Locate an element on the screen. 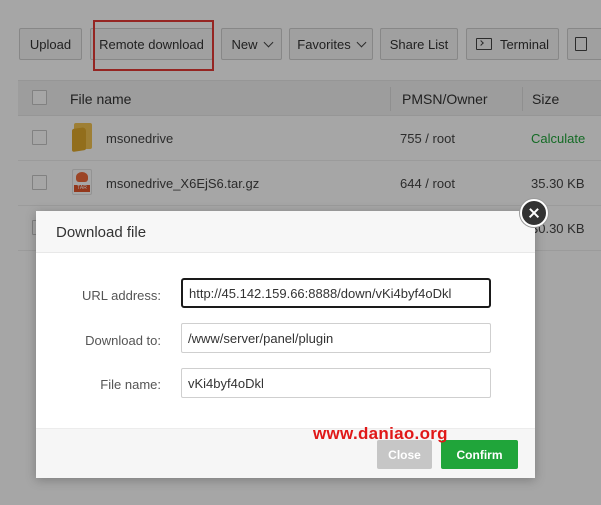 The image size is (601, 505). download-to-label: Download to: is located at coordinates (123, 340).